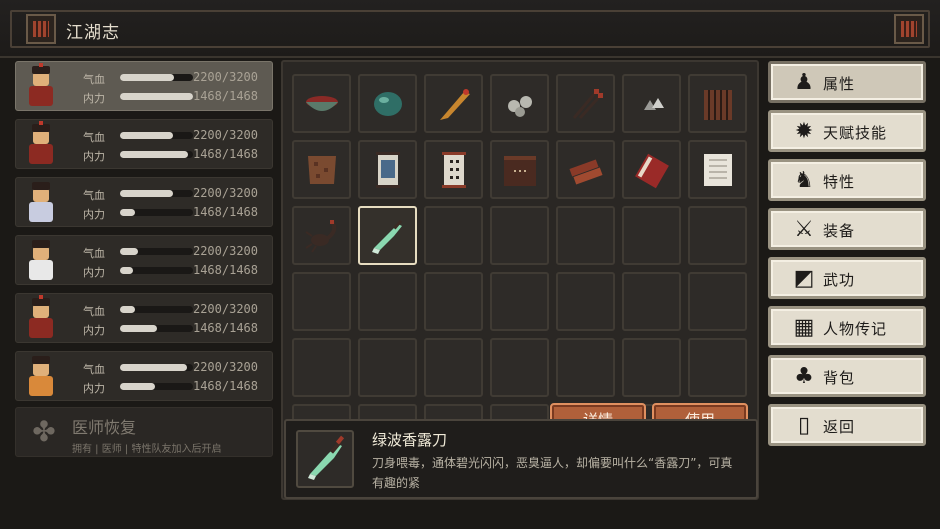  What do you see at coordinates (839, 84) in the screenshot?
I see `menu-item-label: 属性` at bounding box center [839, 84].